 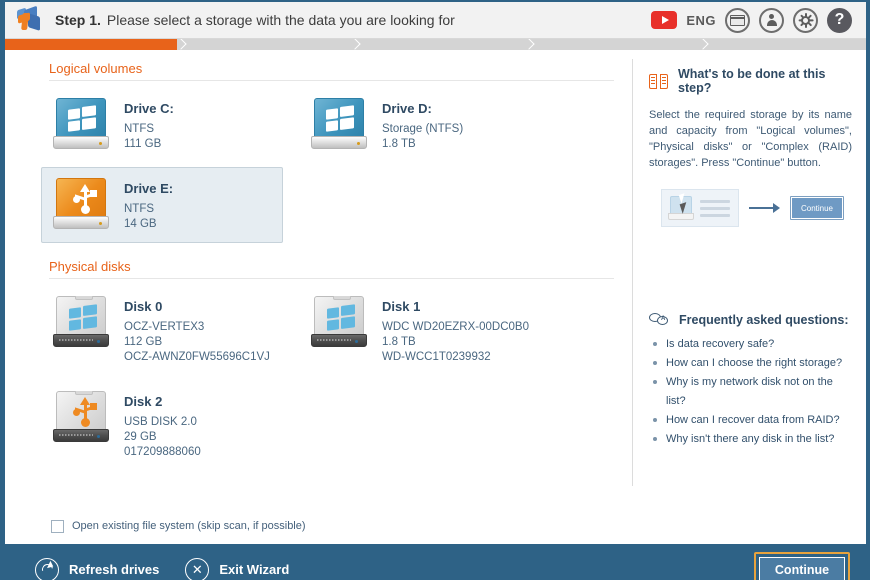 I want to click on faq-link: Is data recovery safe?, so click(x=720, y=344).